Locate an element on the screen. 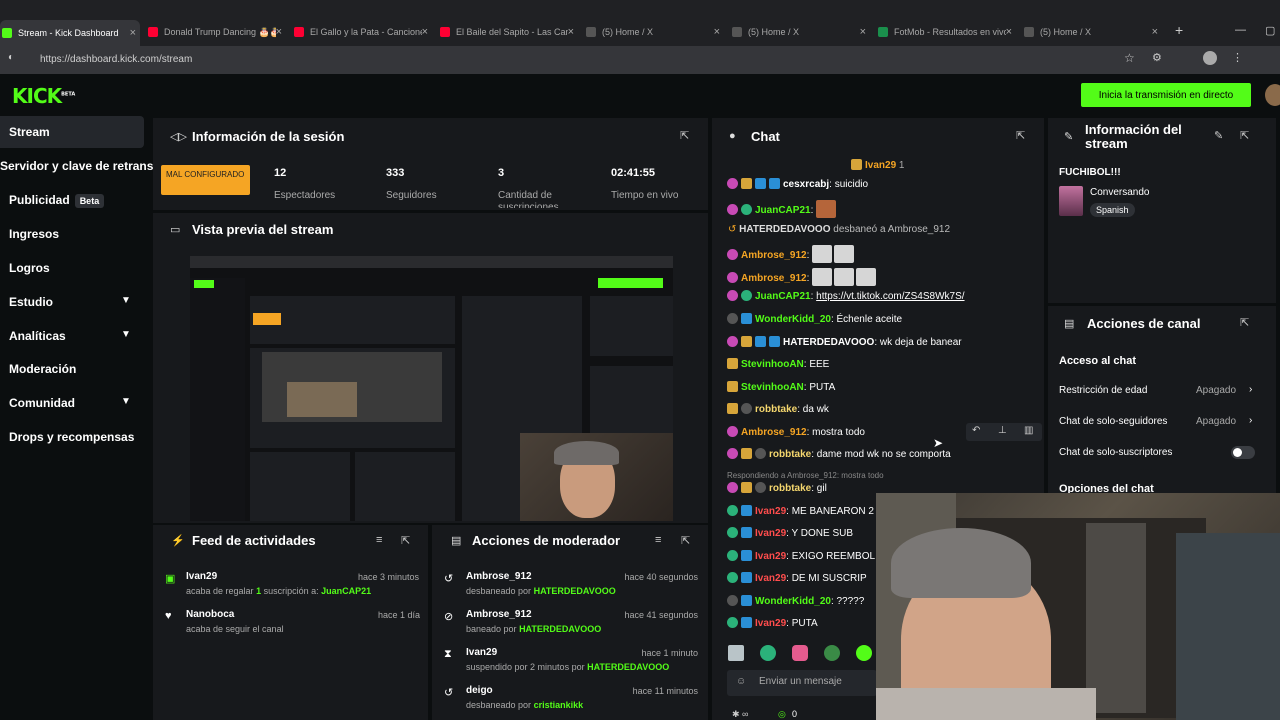 Image resolution: width=1280 pixels, height=720 pixels. chat-message: WonderKidd_20: Échenle aceite is located at coordinates (814, 320).